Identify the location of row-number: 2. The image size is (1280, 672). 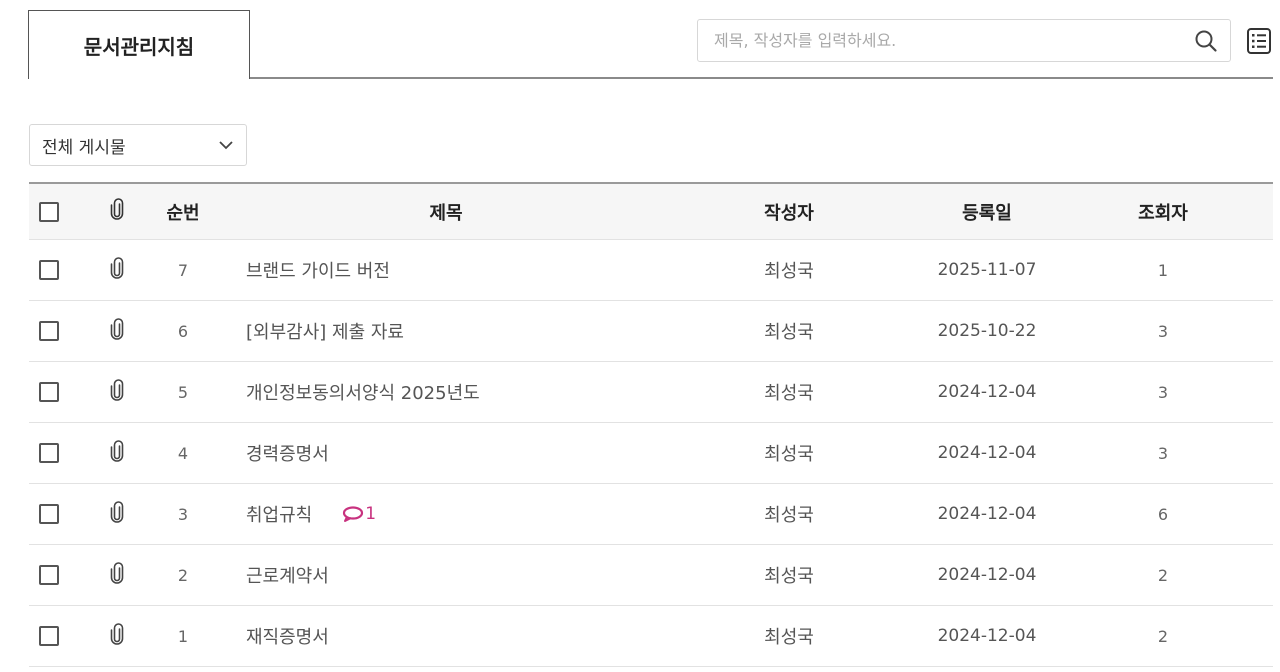
(183, 575).